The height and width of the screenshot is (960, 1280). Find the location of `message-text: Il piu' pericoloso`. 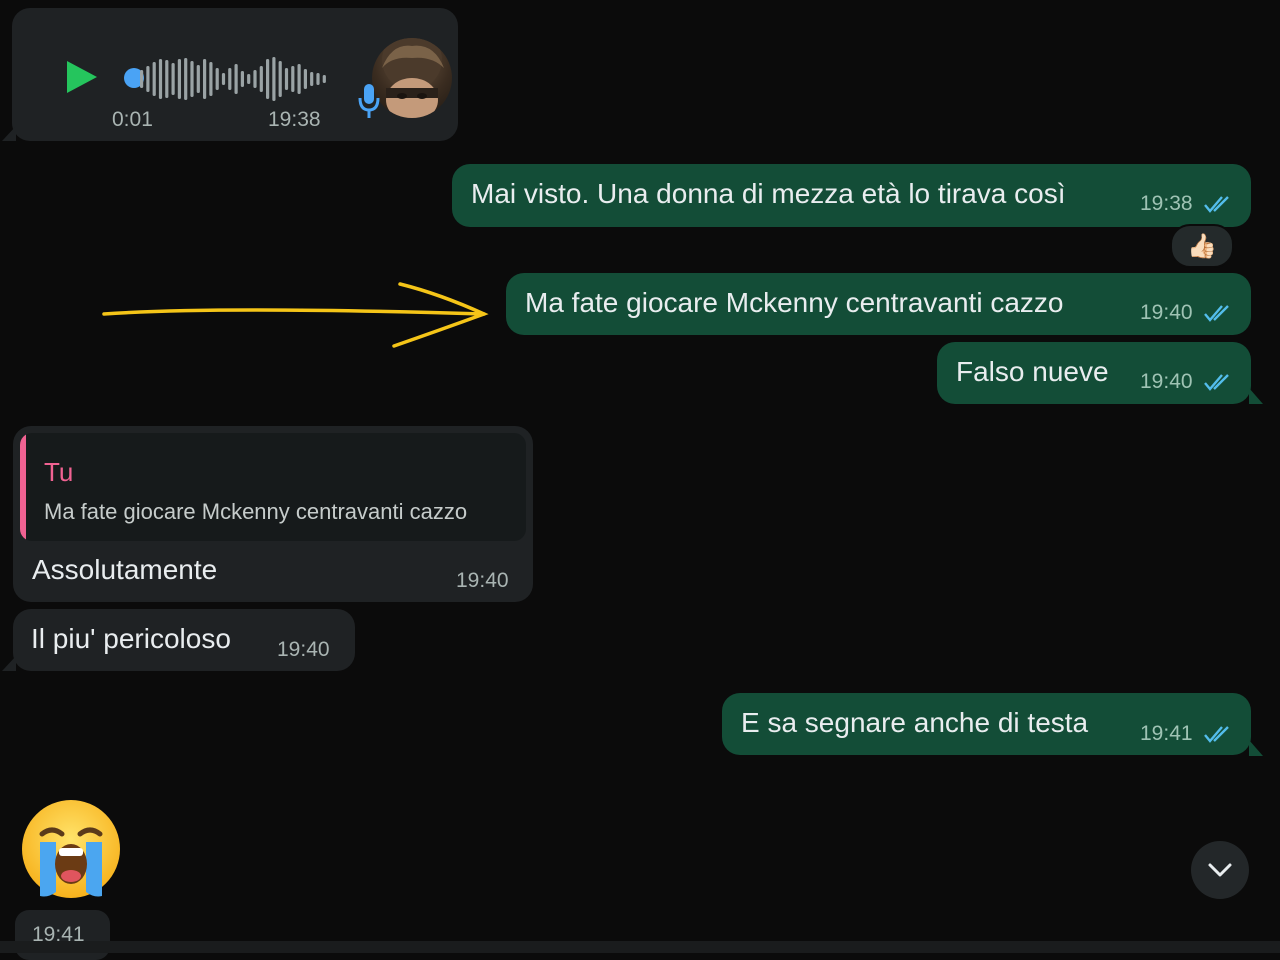

message-text: Il piu' pericoloso is located at coordinates (131, 638).